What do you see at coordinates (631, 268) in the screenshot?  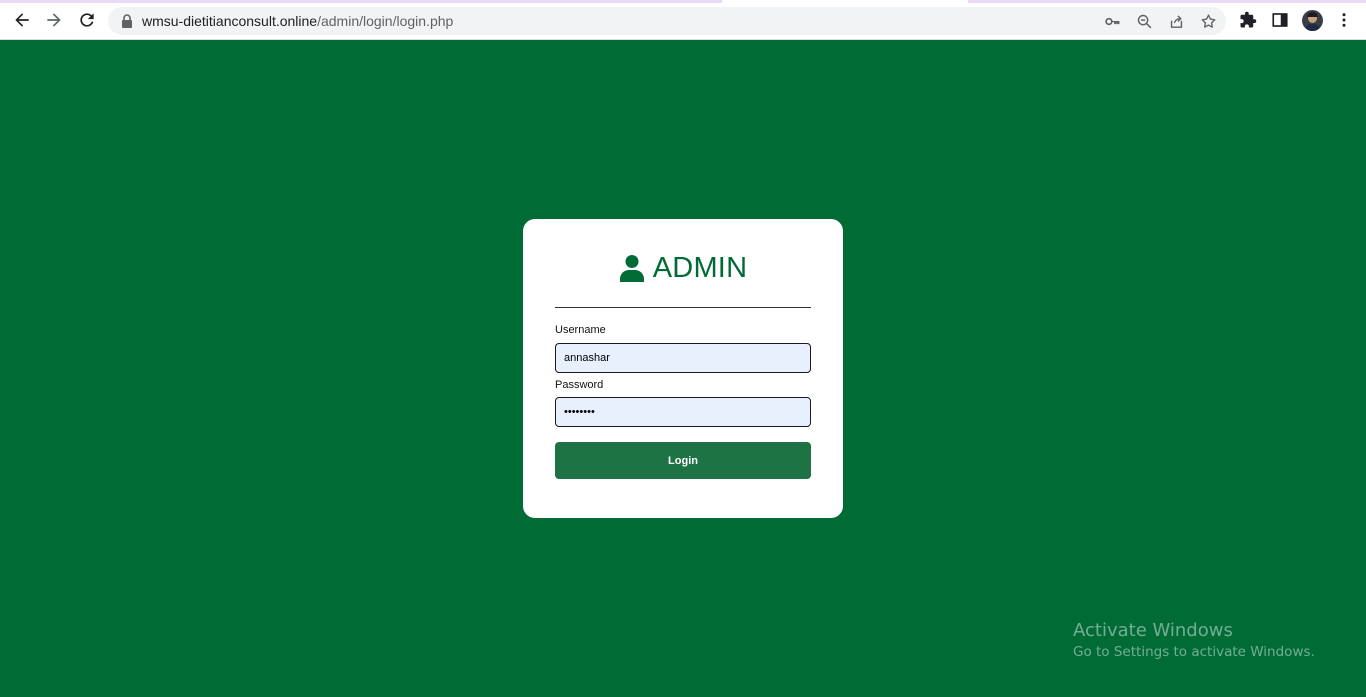 I see `user-icon` at bounding box center [631, 268].